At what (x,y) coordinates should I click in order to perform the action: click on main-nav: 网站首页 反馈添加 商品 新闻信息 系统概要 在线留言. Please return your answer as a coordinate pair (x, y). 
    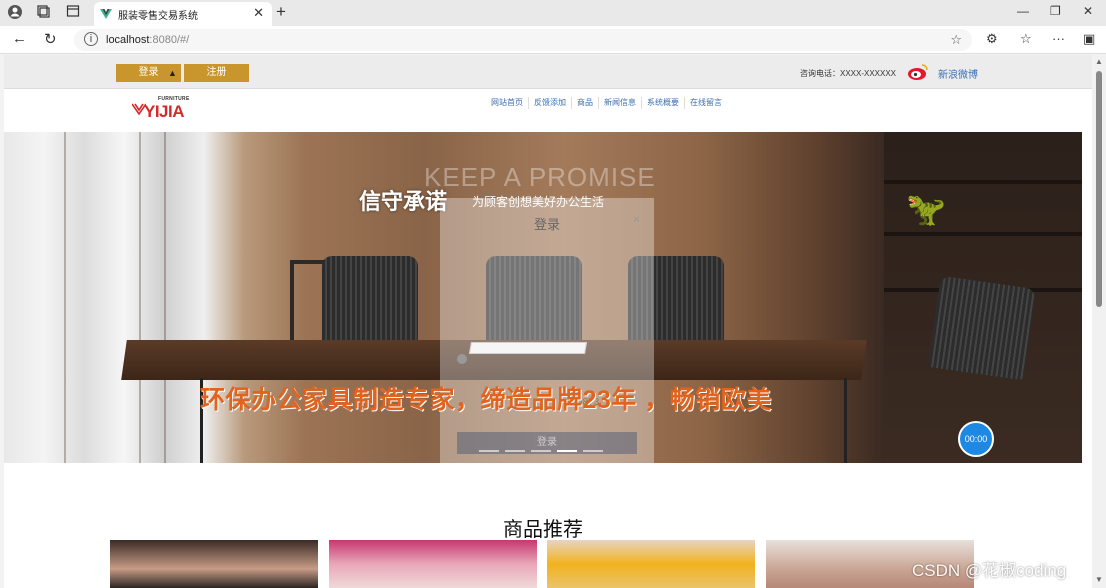
    Looking at the image, I should click on (606, 103).